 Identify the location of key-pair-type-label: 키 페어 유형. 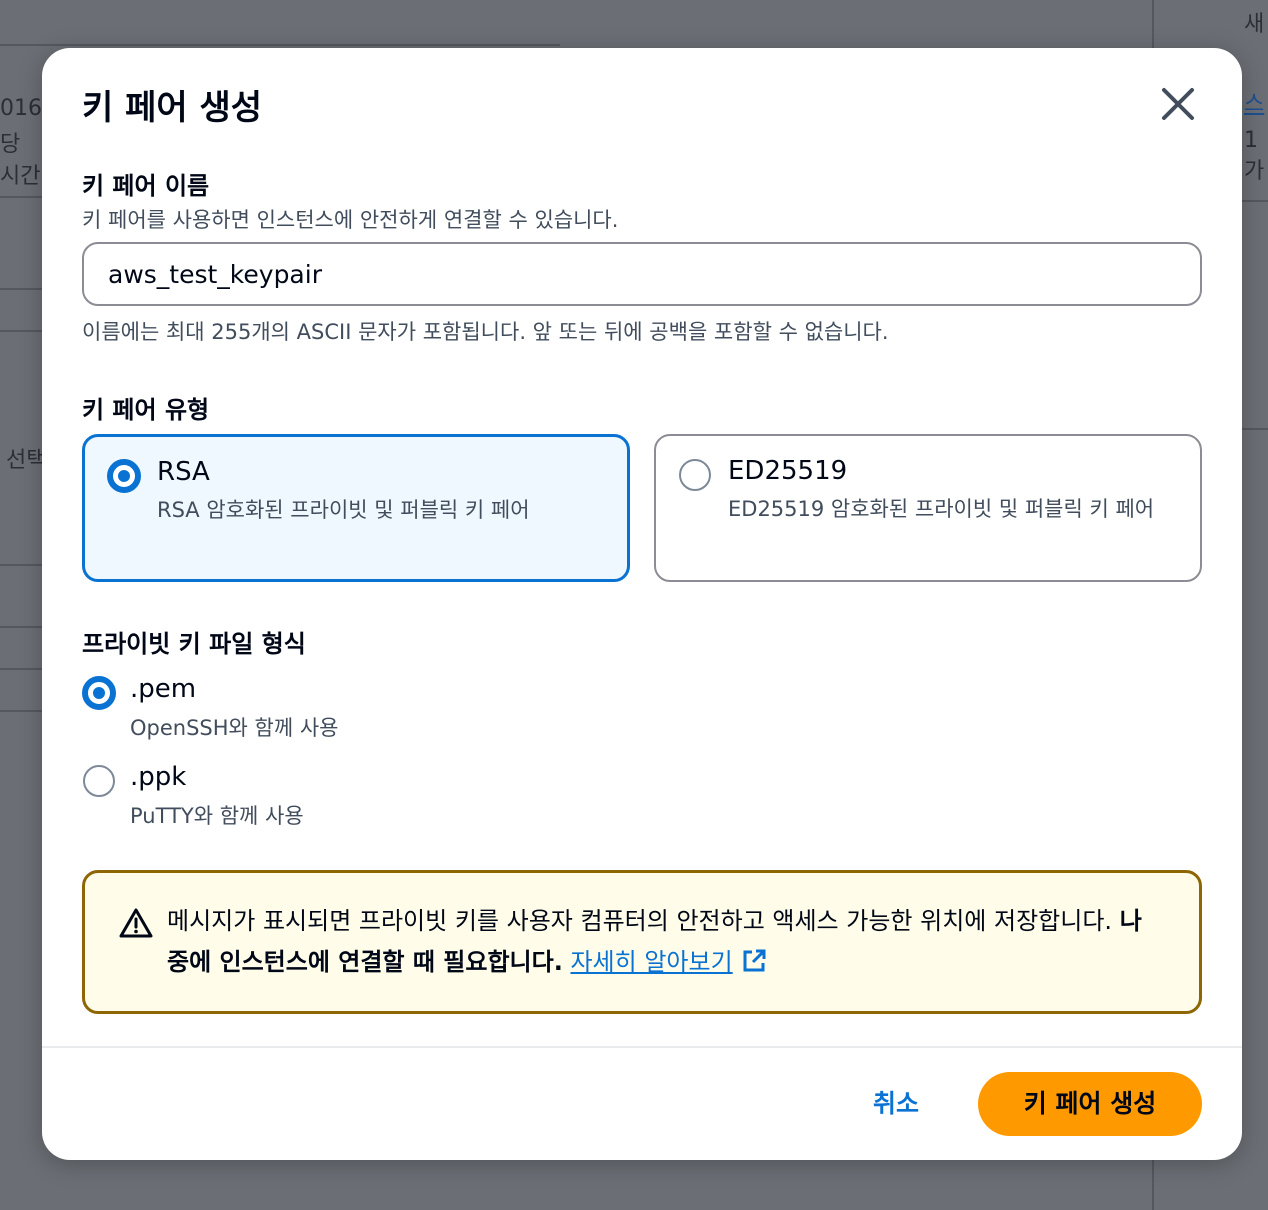
(146, 410).